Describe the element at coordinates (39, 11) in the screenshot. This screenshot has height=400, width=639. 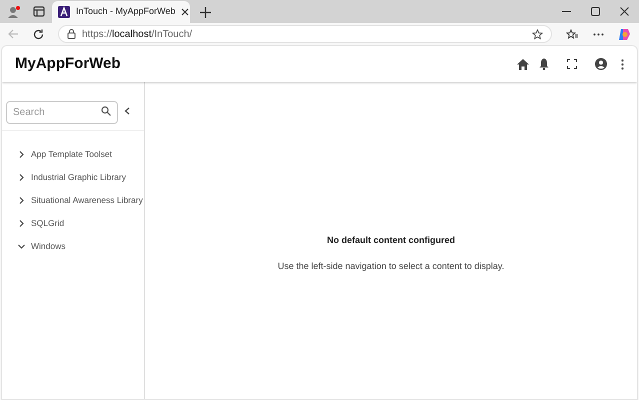
I see `tab-actions-icon` at that location.